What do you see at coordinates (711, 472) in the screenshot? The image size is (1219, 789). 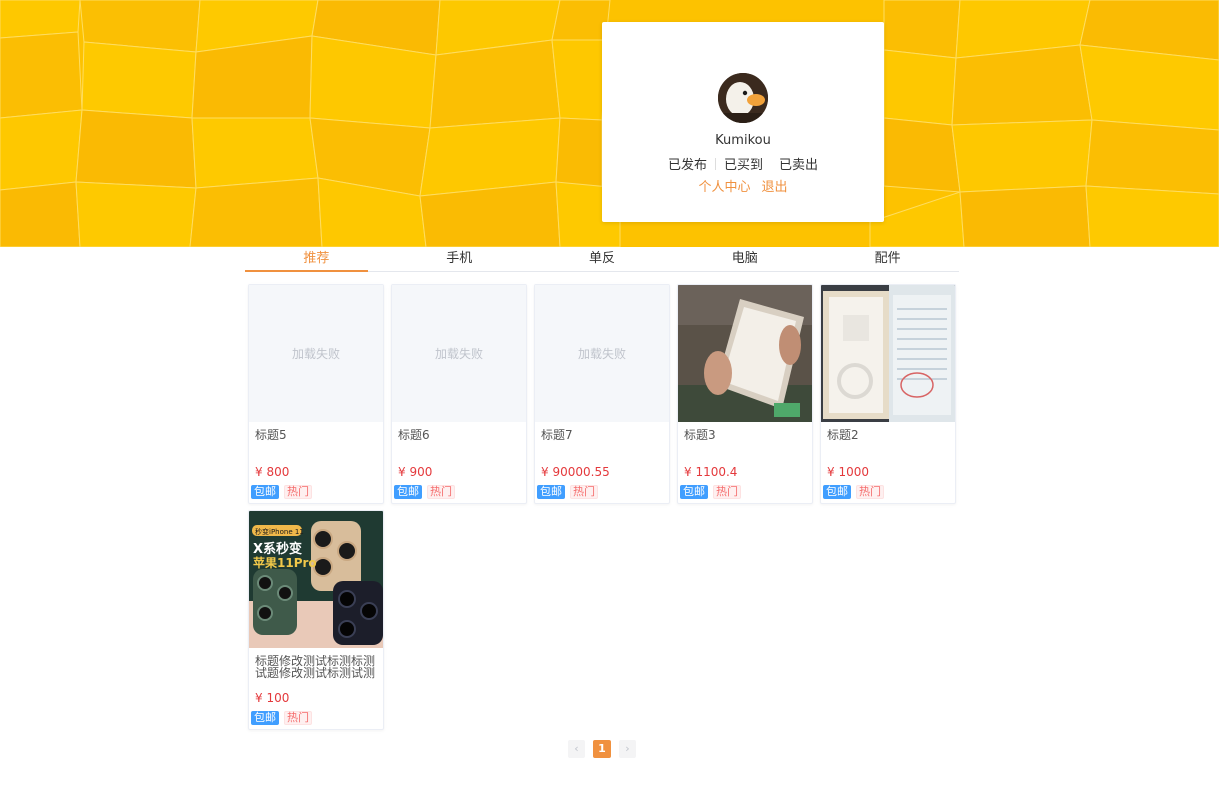 I see `product-price: ¥ 1100.4` at bounding box center [711, 472].